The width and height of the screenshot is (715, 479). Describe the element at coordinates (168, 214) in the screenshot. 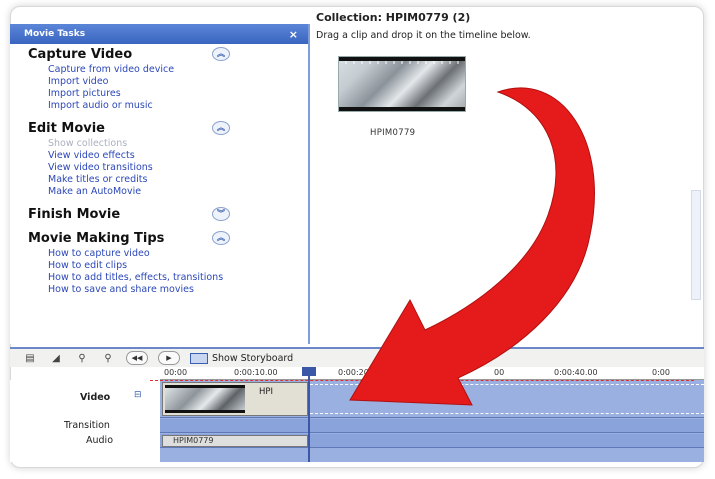

I see `section-header: Finish Movie ︾` at that location.